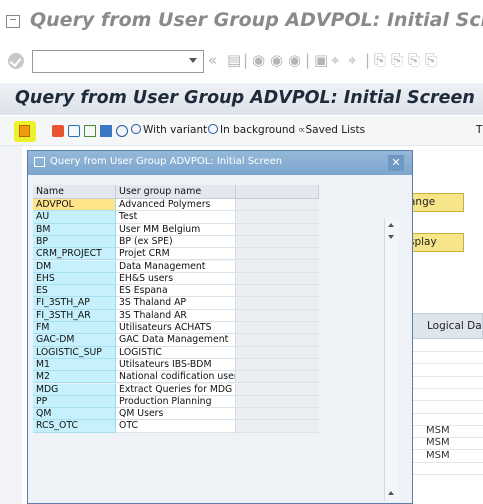 The image size is (483, 504). What do you see at coordinates (193, 60) in the screenshot?
I see `chevron-down-icon` at bounding box center [193, 60].